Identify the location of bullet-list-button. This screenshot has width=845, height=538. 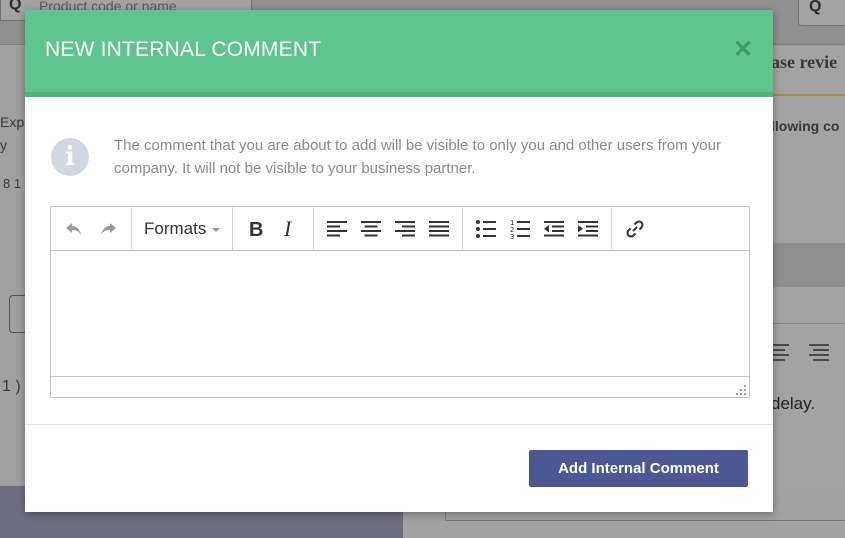
(486, 229).